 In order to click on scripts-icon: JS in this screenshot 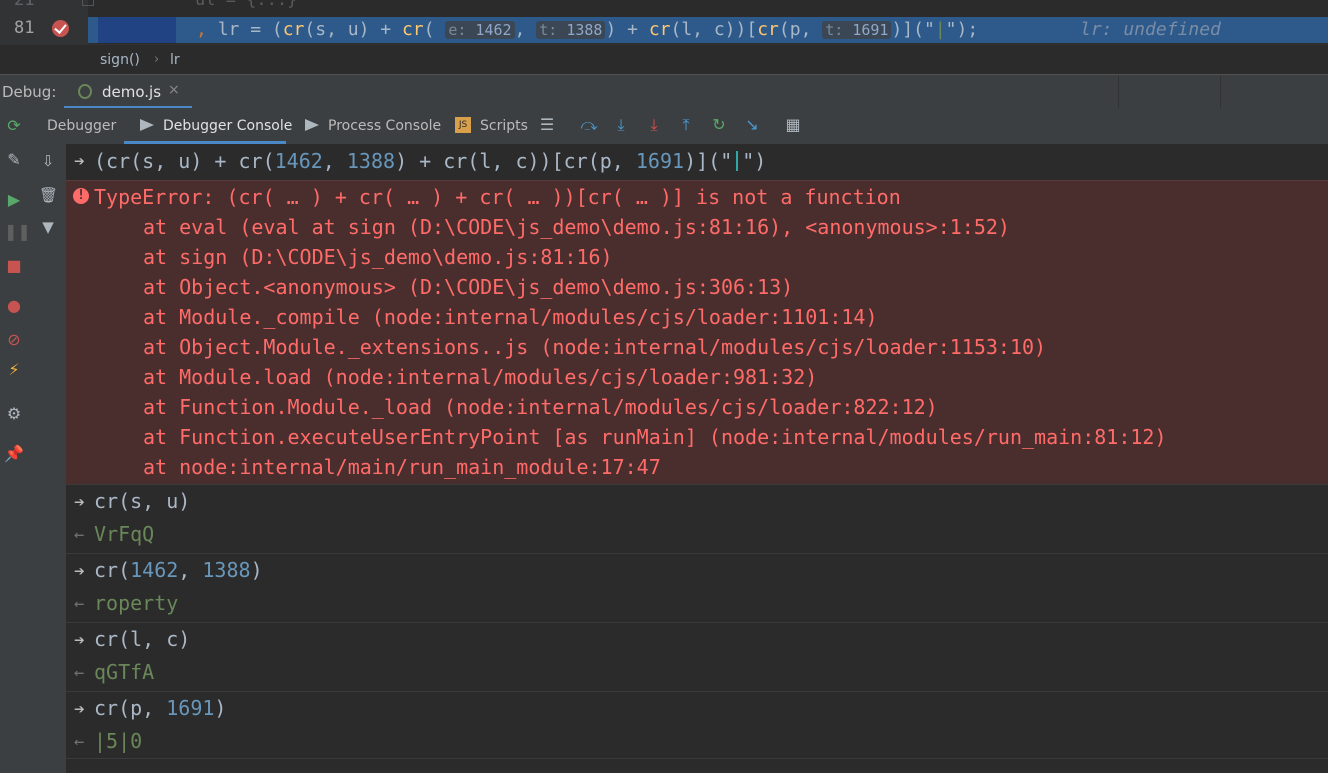, I will do `click(463, 125)`.